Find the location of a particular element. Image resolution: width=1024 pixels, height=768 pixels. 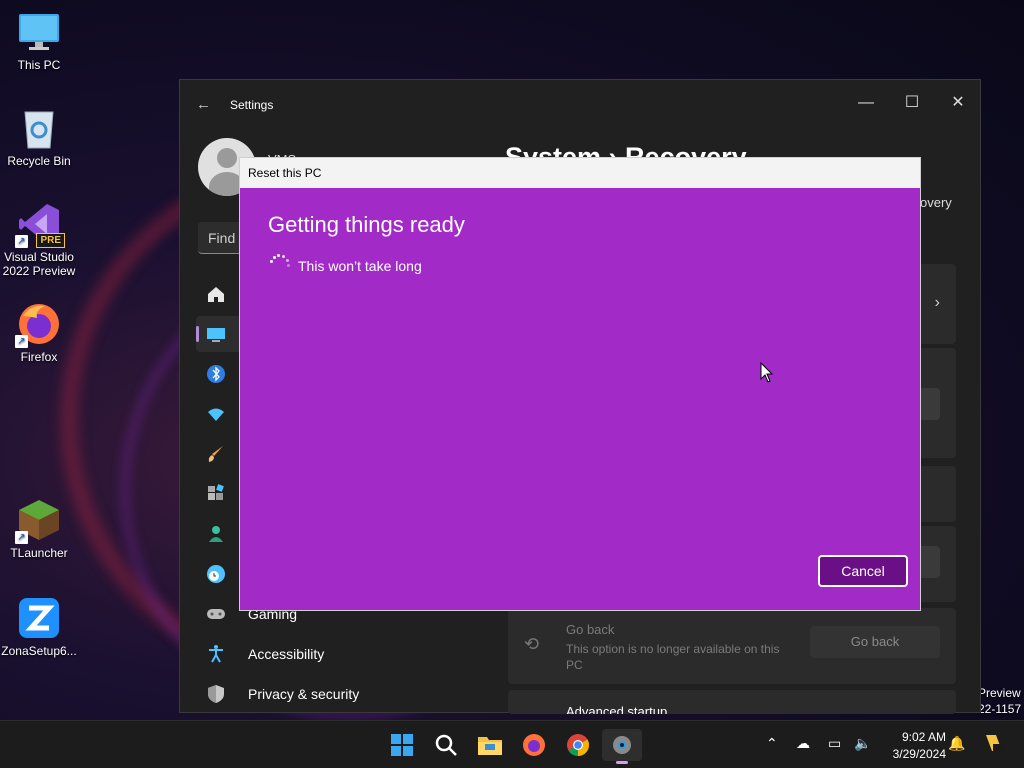

desktop-icon-recycle-bin: Recycle Bin is located at coordinates (39, 137).